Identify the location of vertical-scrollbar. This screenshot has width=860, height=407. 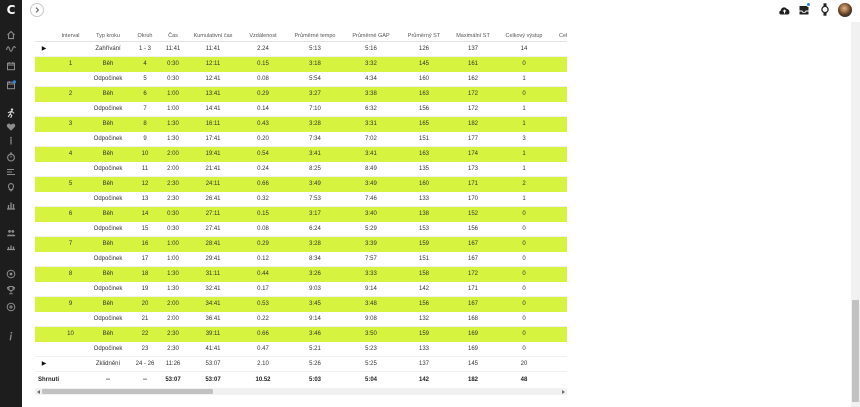
(855, 214).